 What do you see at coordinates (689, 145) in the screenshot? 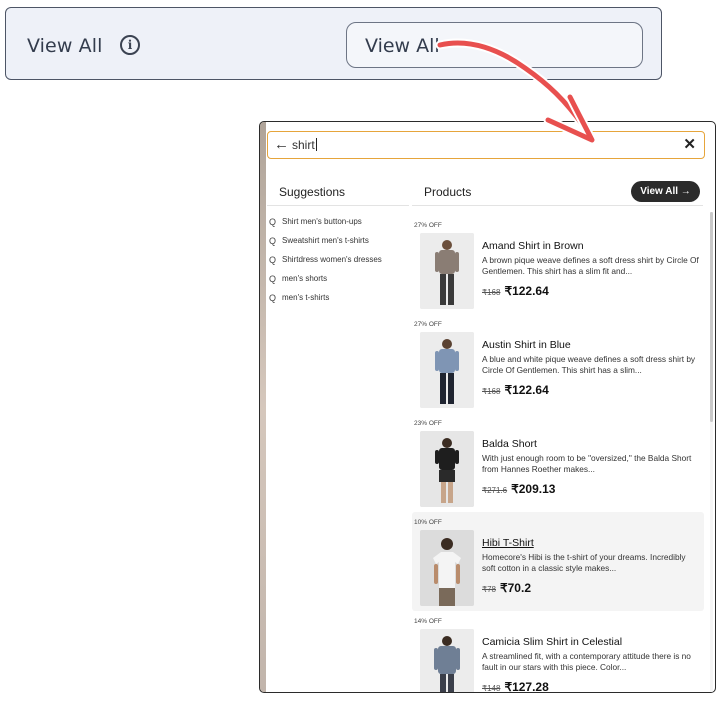
I see `close-icon: ✕` at bounding box center [689, 145].